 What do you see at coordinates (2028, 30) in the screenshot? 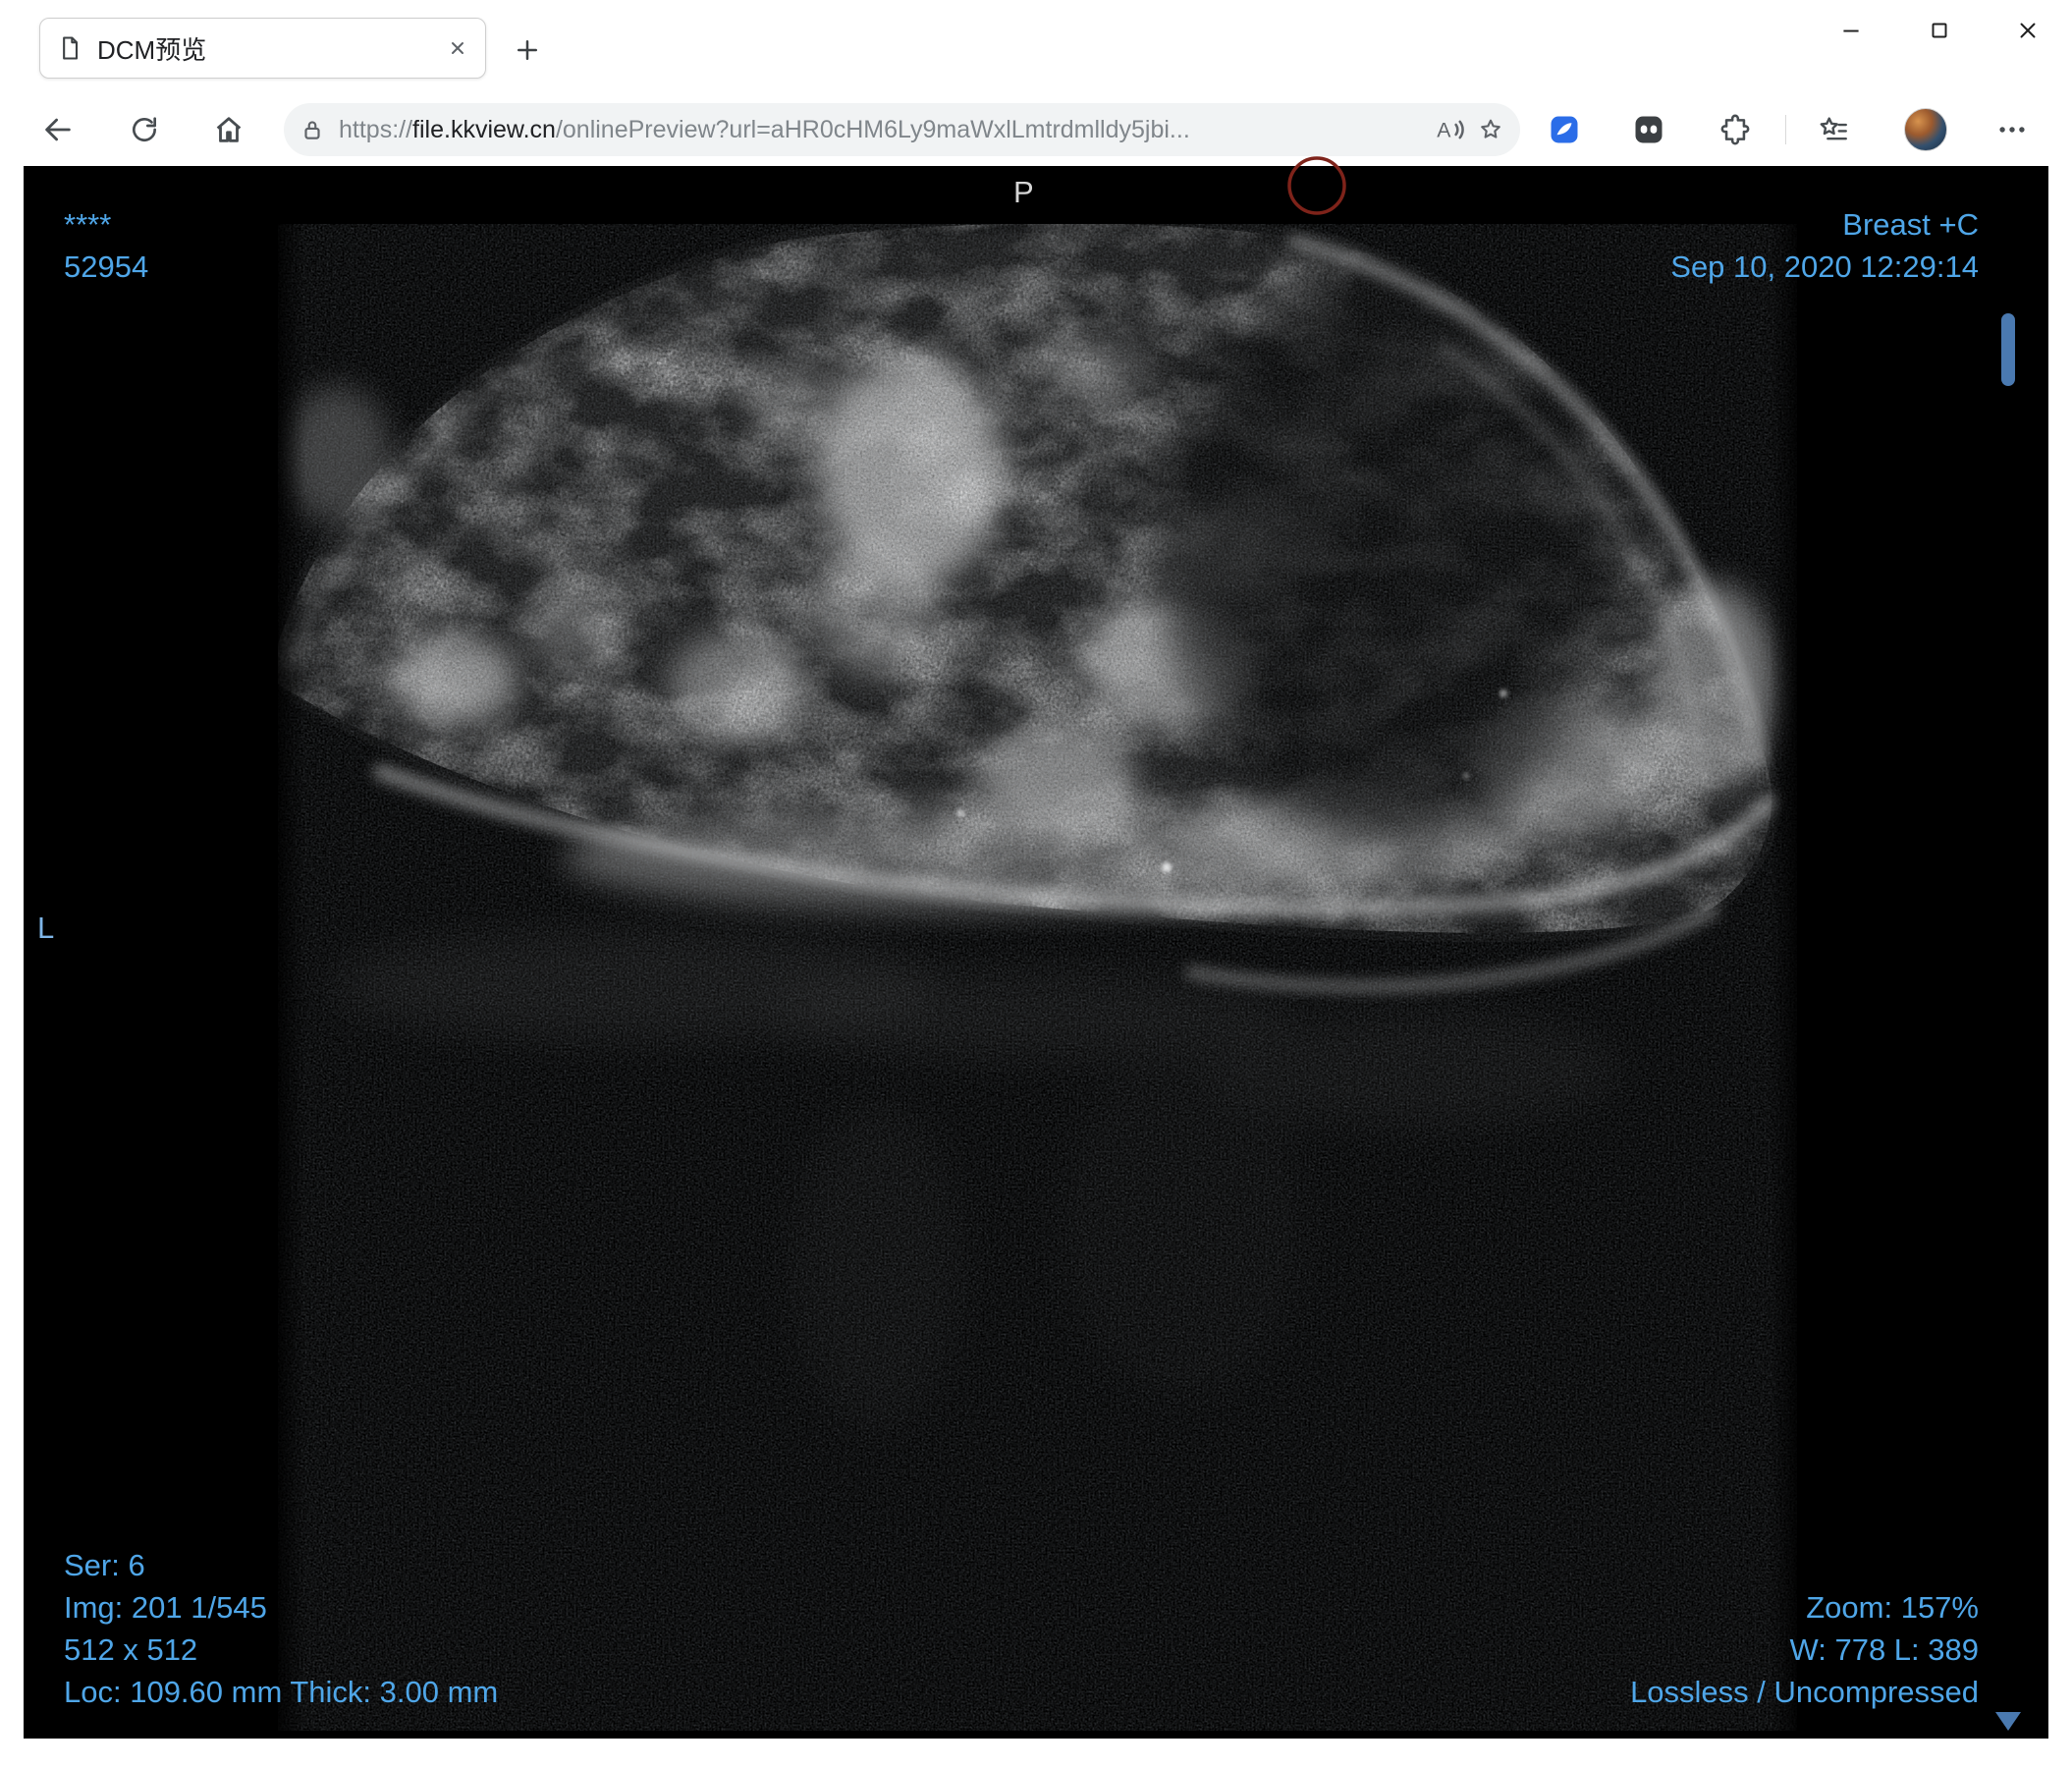
I see `close-button` at bounding box center [2028, 30].